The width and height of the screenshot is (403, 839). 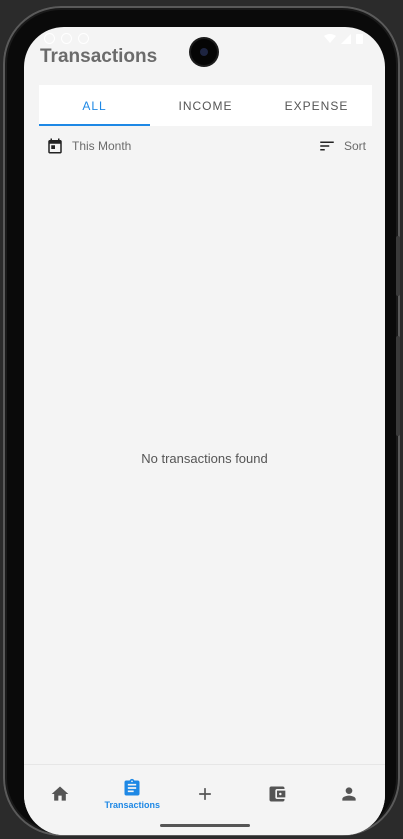 What do you see at coordinates (349, 794) in the screenshot?
I see `person-icon` at bounding box center [349, 794].